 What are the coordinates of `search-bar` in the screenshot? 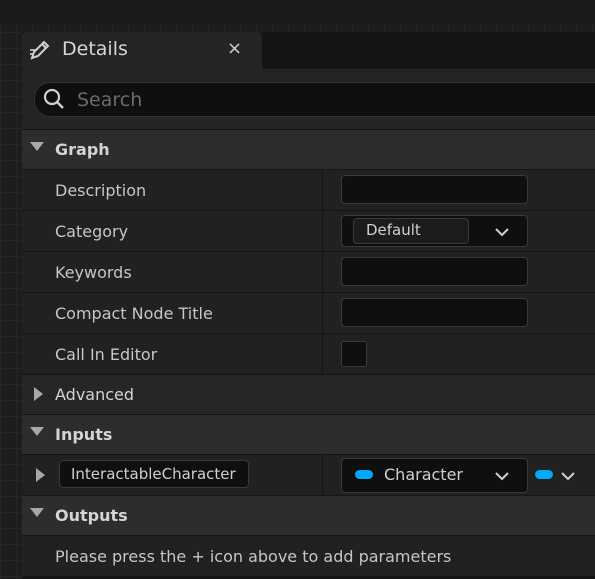 It's located at (308, 99).